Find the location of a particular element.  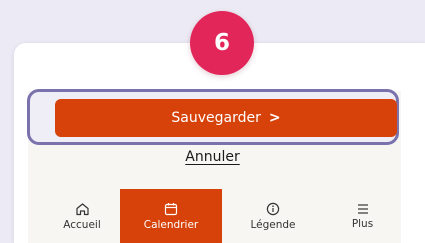

nav-item-label: Calendrier is located at coordinates (171, 224).